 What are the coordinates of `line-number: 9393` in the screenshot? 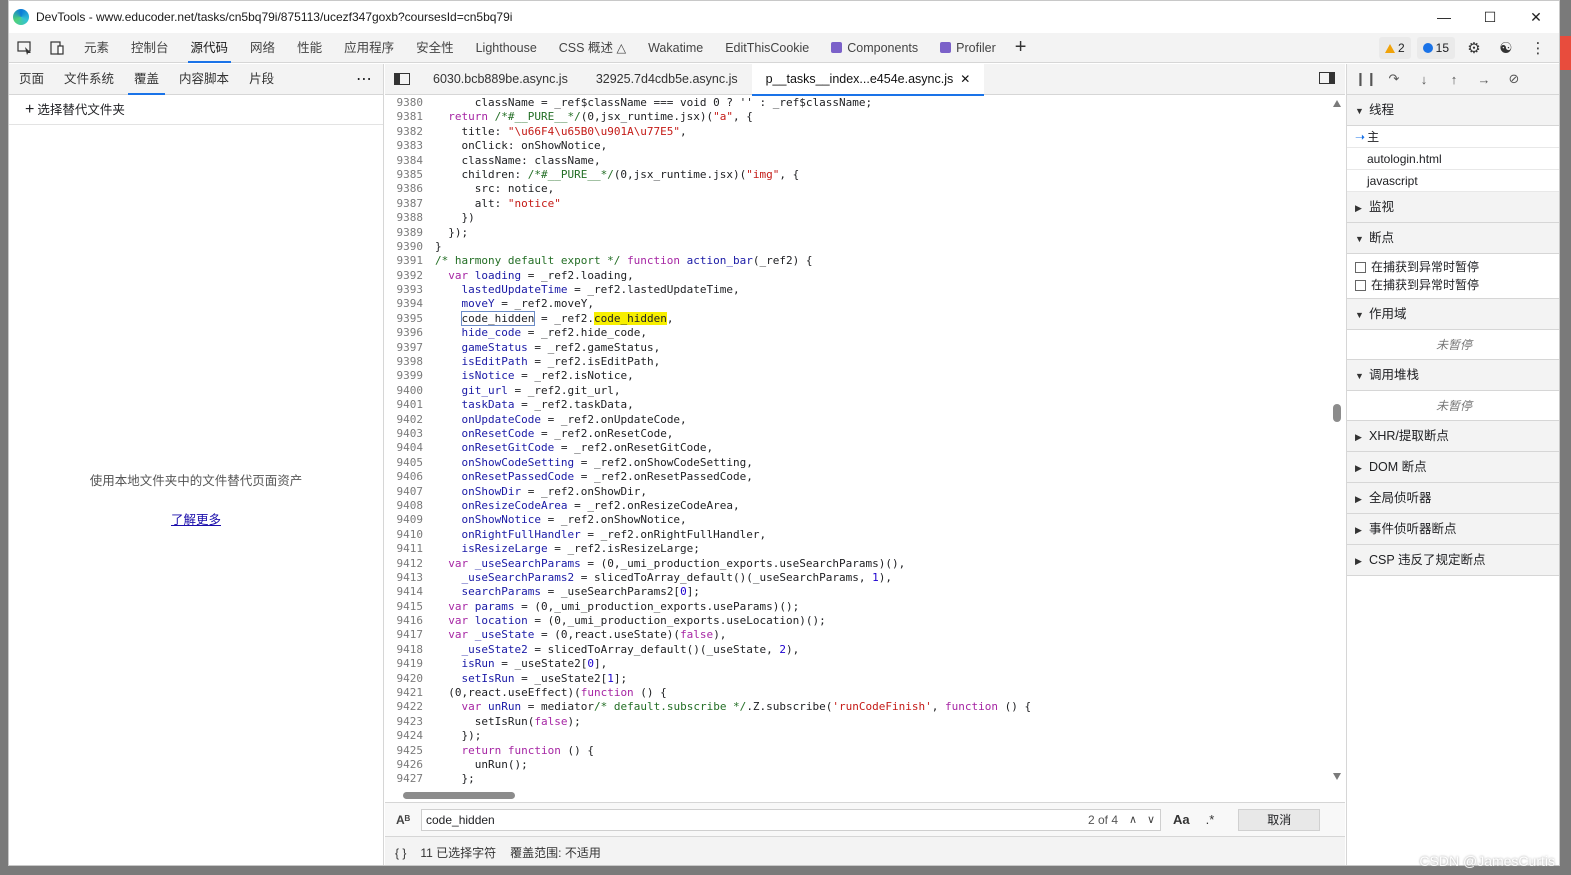 It's located at (407, 290).